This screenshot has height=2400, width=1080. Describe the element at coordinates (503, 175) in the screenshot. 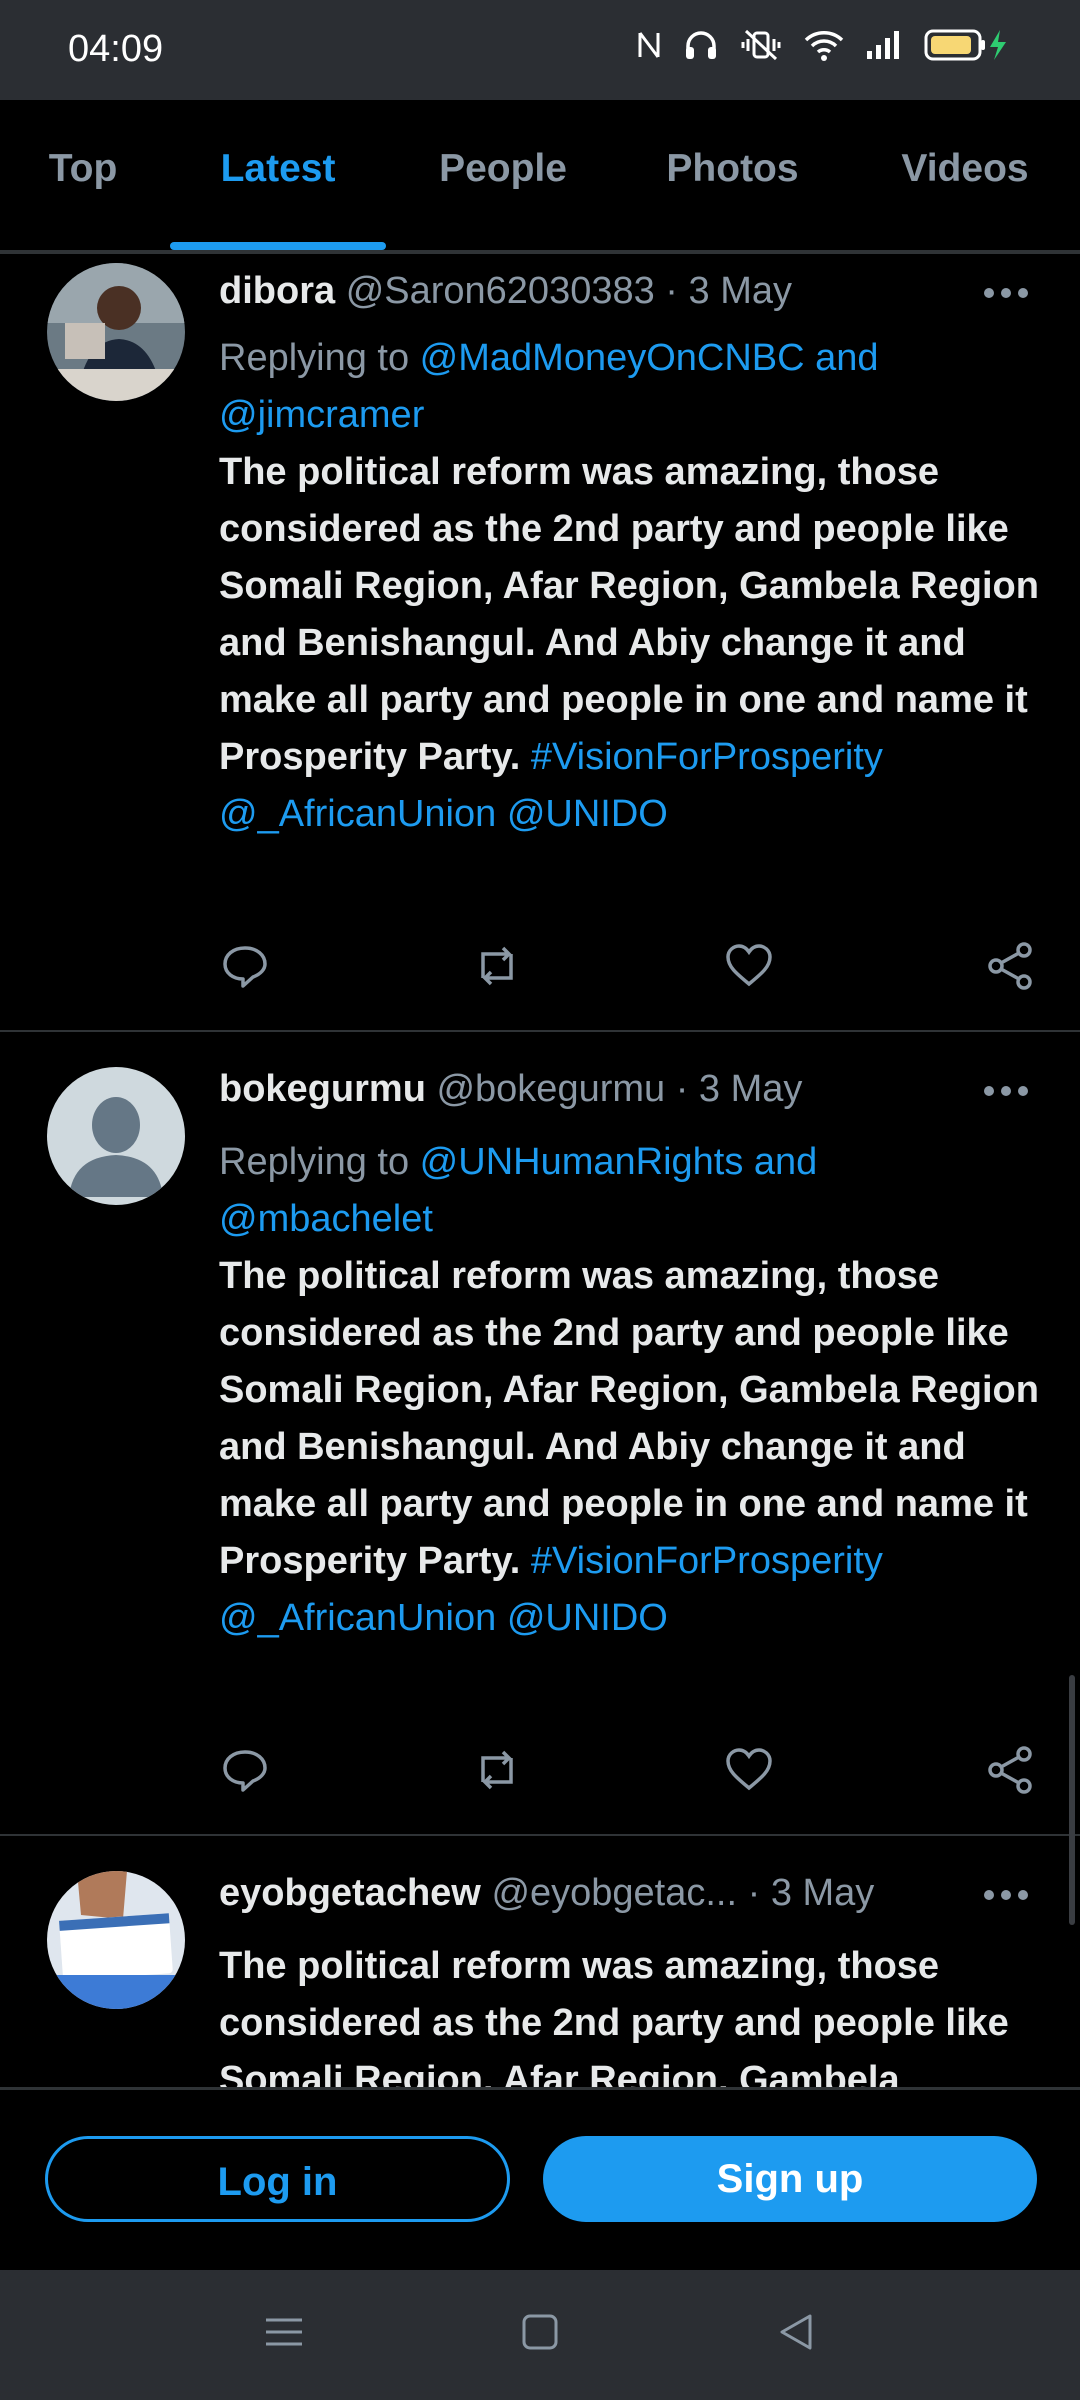

I see `tab-people: People` at that location.